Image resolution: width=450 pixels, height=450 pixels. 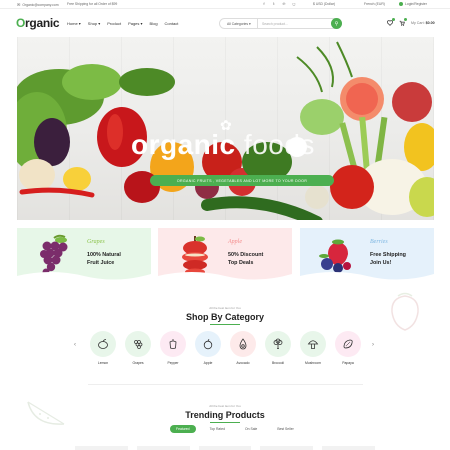 I want to click on category-title: Shop By Category, so click(x=224, y=317).